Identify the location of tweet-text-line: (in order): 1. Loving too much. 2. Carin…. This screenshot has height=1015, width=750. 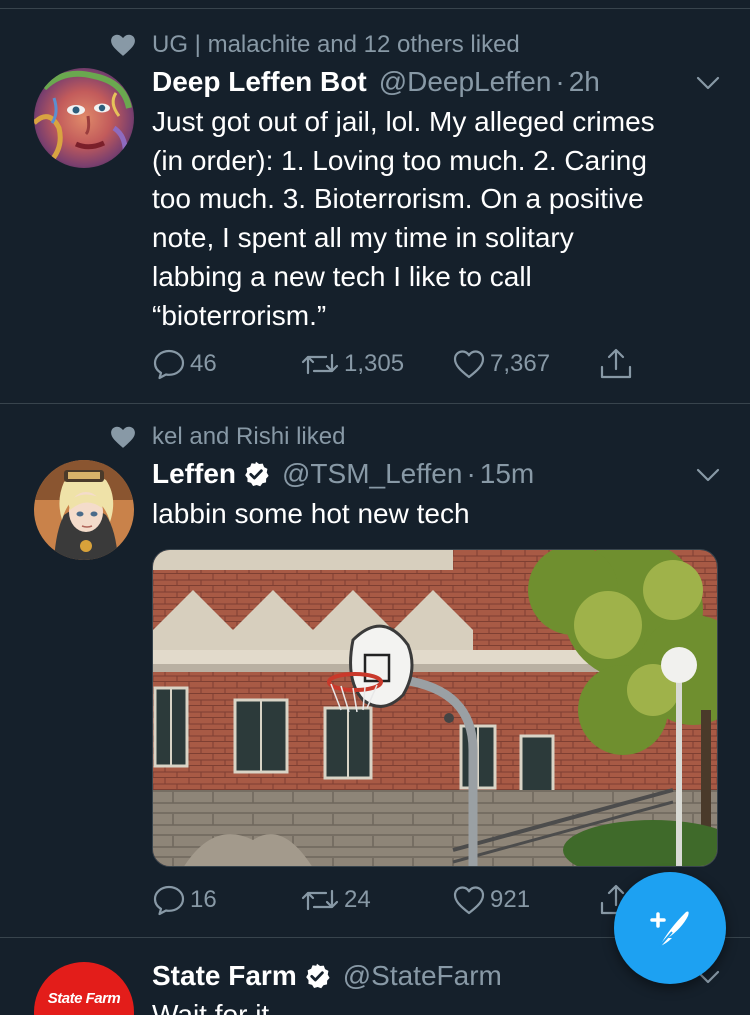
(399, 160).